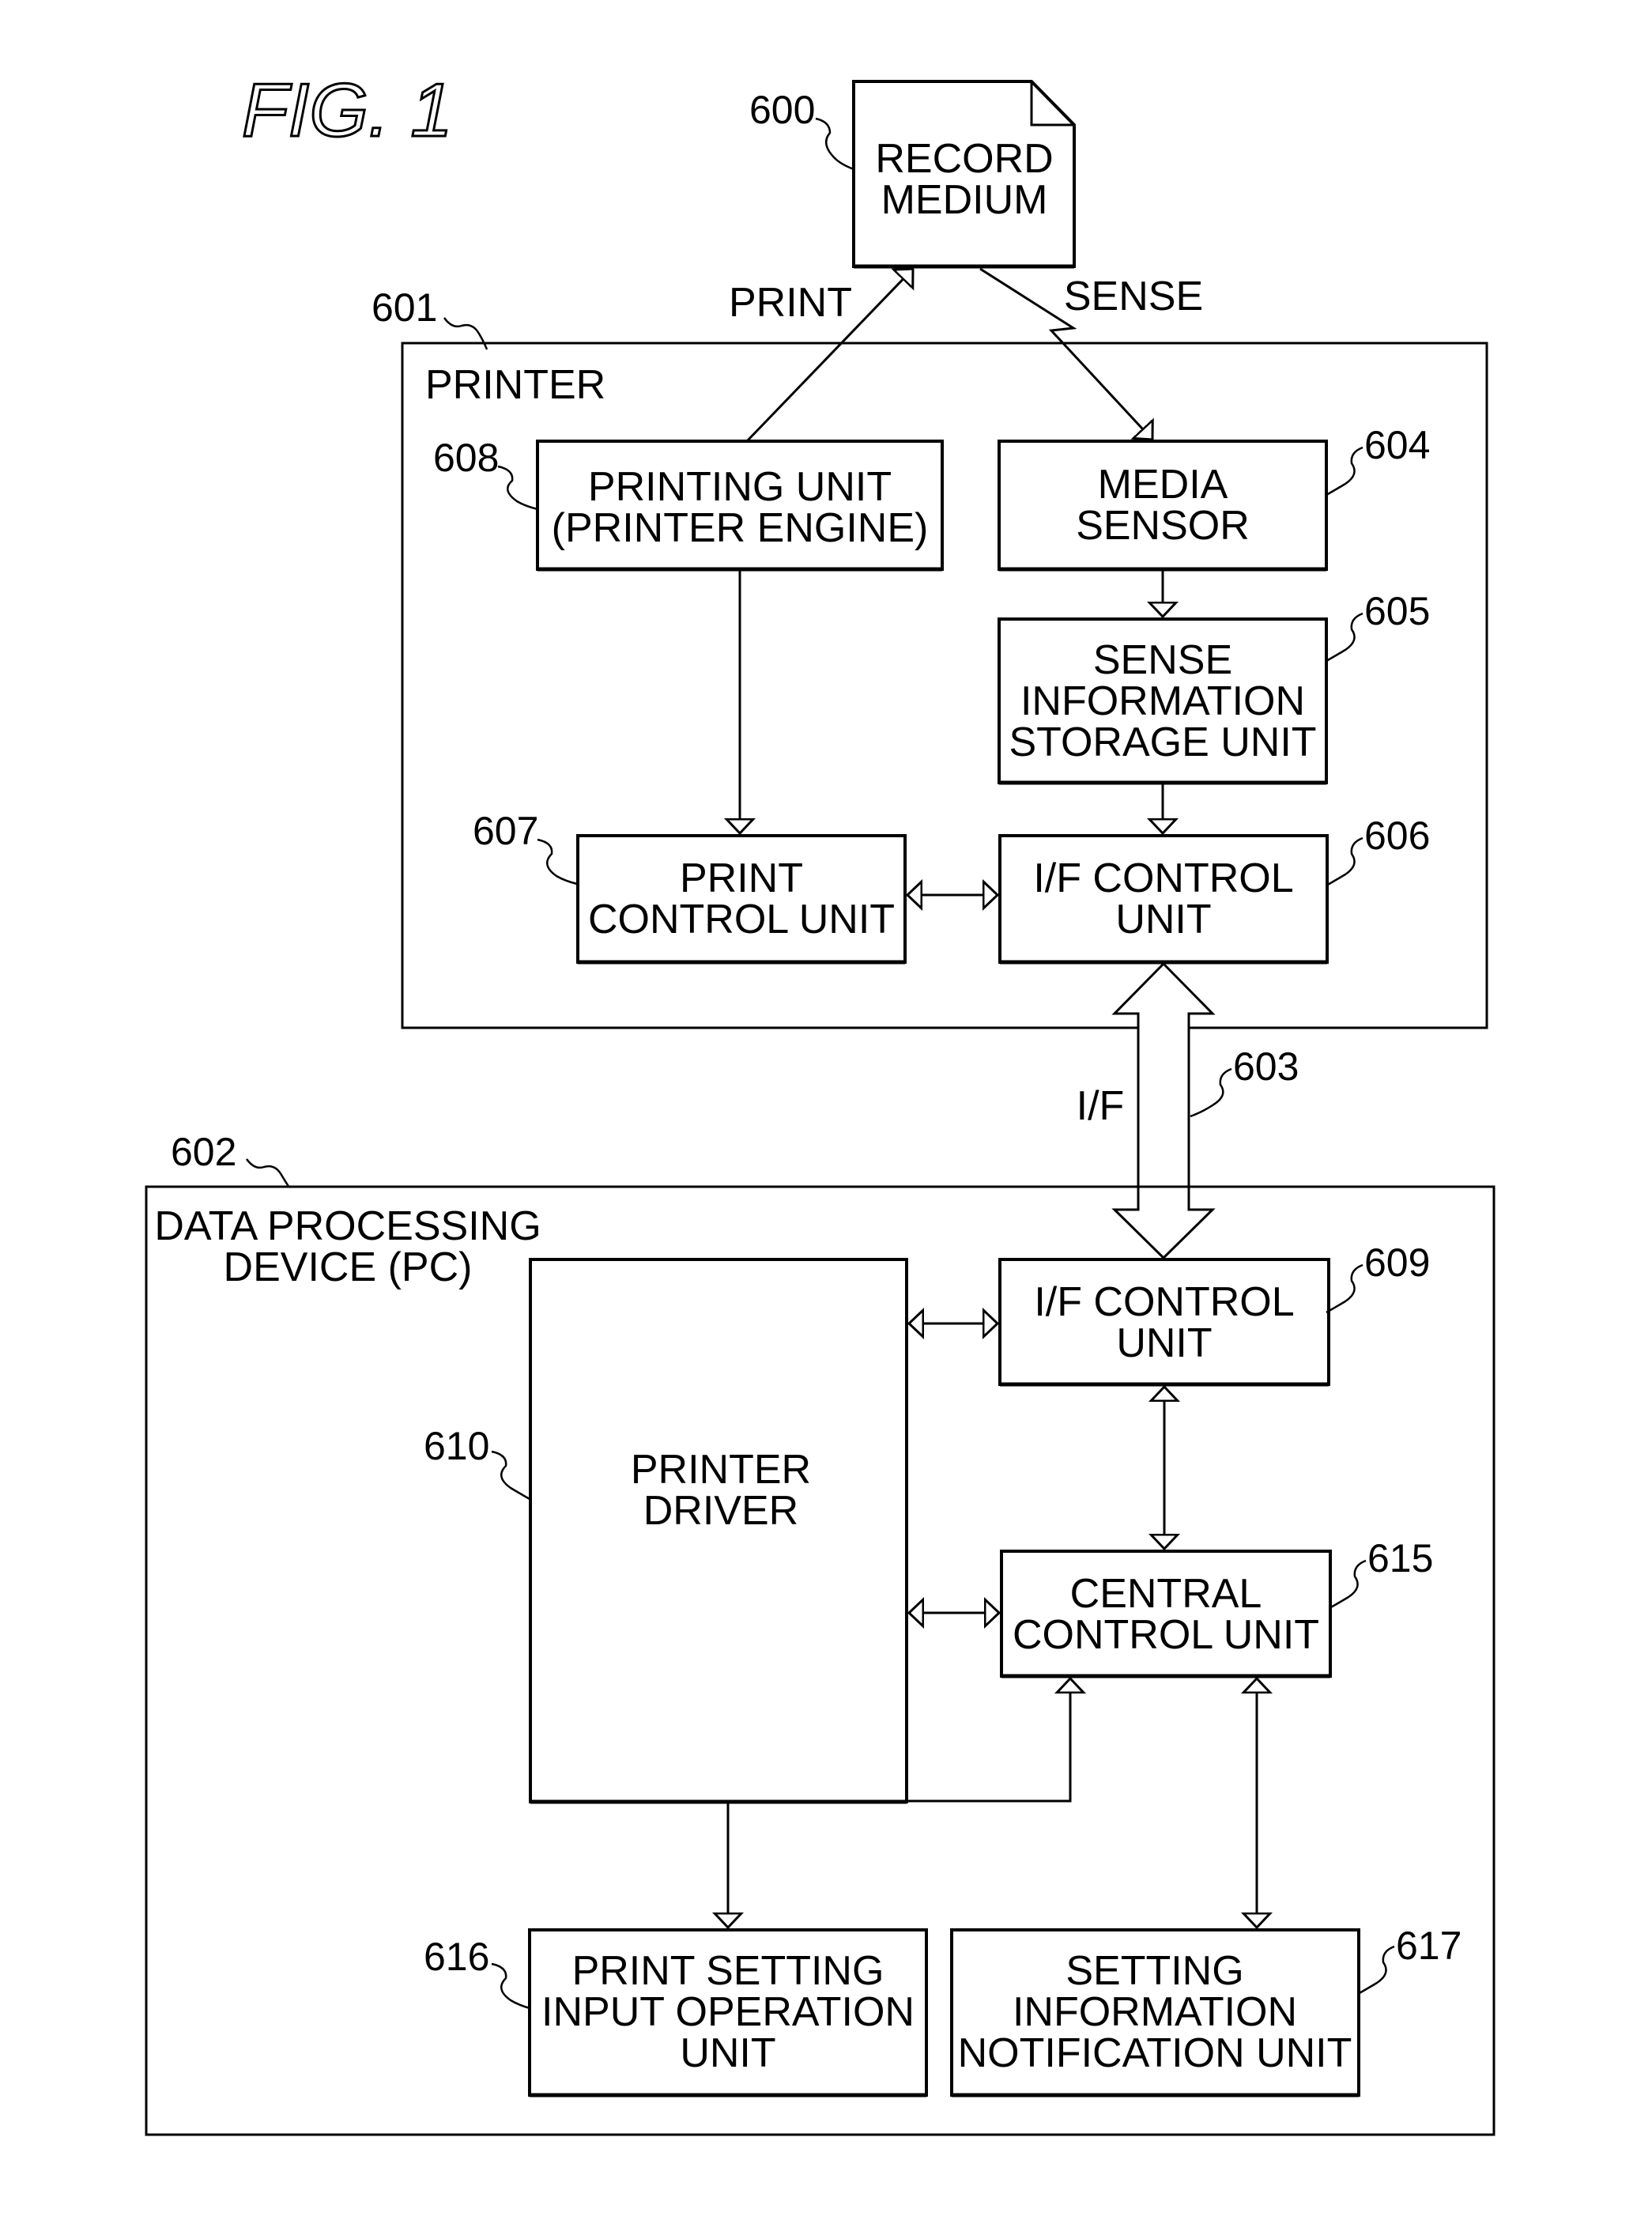 The image size is (1652, 2224). I want to click on interface-603: I/F 603, so click(1188, 1110).